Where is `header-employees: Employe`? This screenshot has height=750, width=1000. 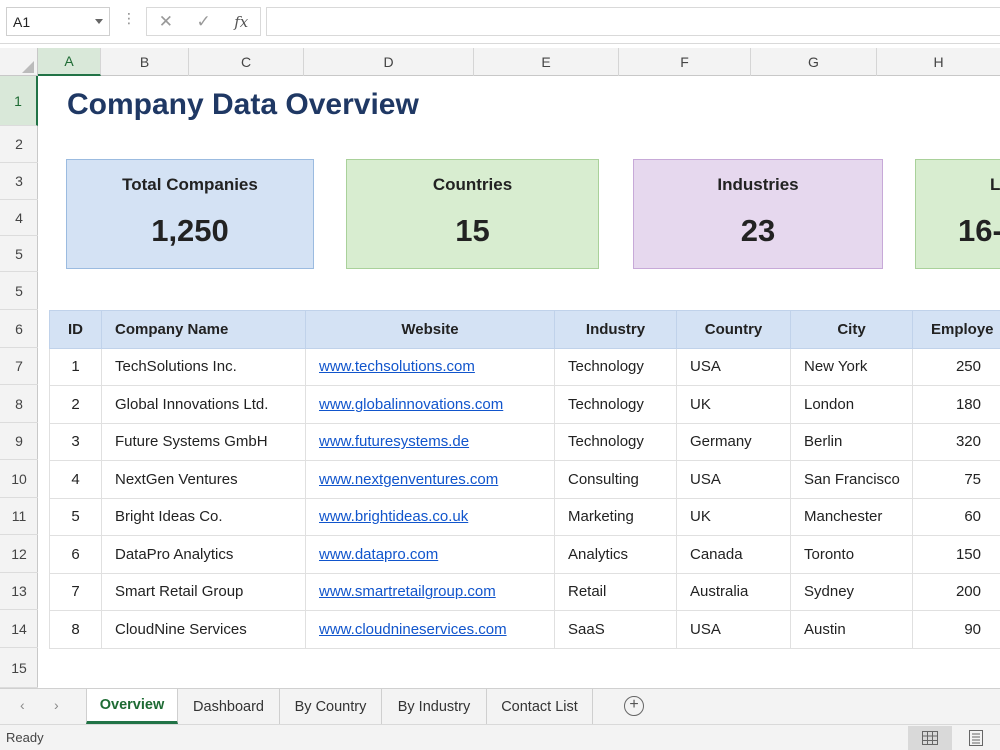 header-employees: Employe is located at coordinates (956, 329).